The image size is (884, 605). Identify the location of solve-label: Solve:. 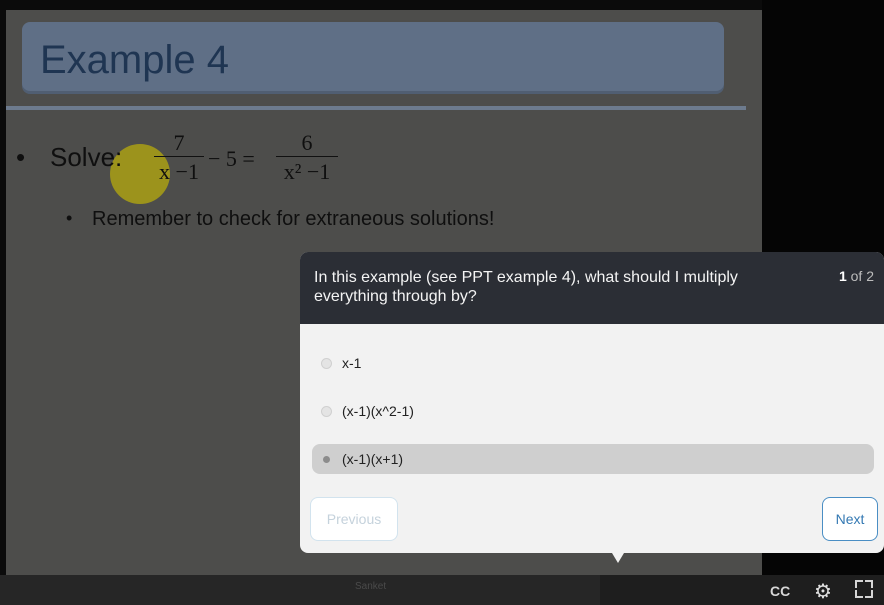
(86, 157).